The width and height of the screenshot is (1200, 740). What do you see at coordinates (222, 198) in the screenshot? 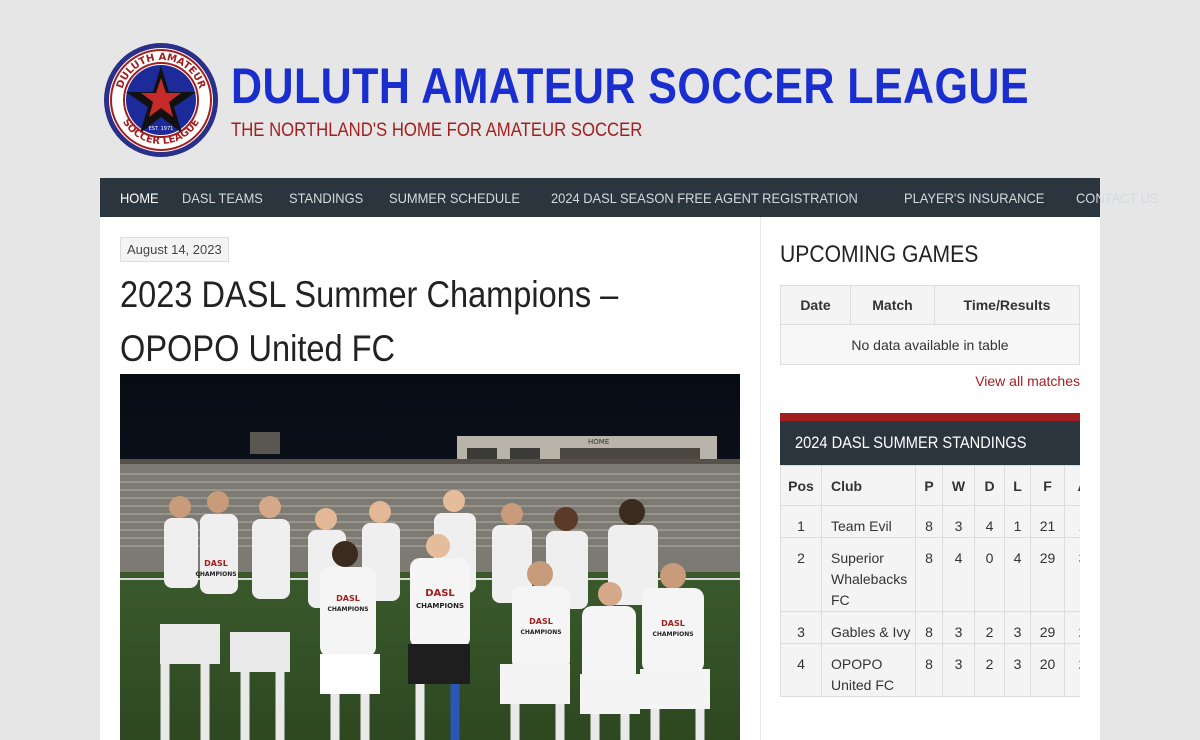
I see `nav-item-dasl-teams: DASL TEAMS` at bounding box center [222, 198].